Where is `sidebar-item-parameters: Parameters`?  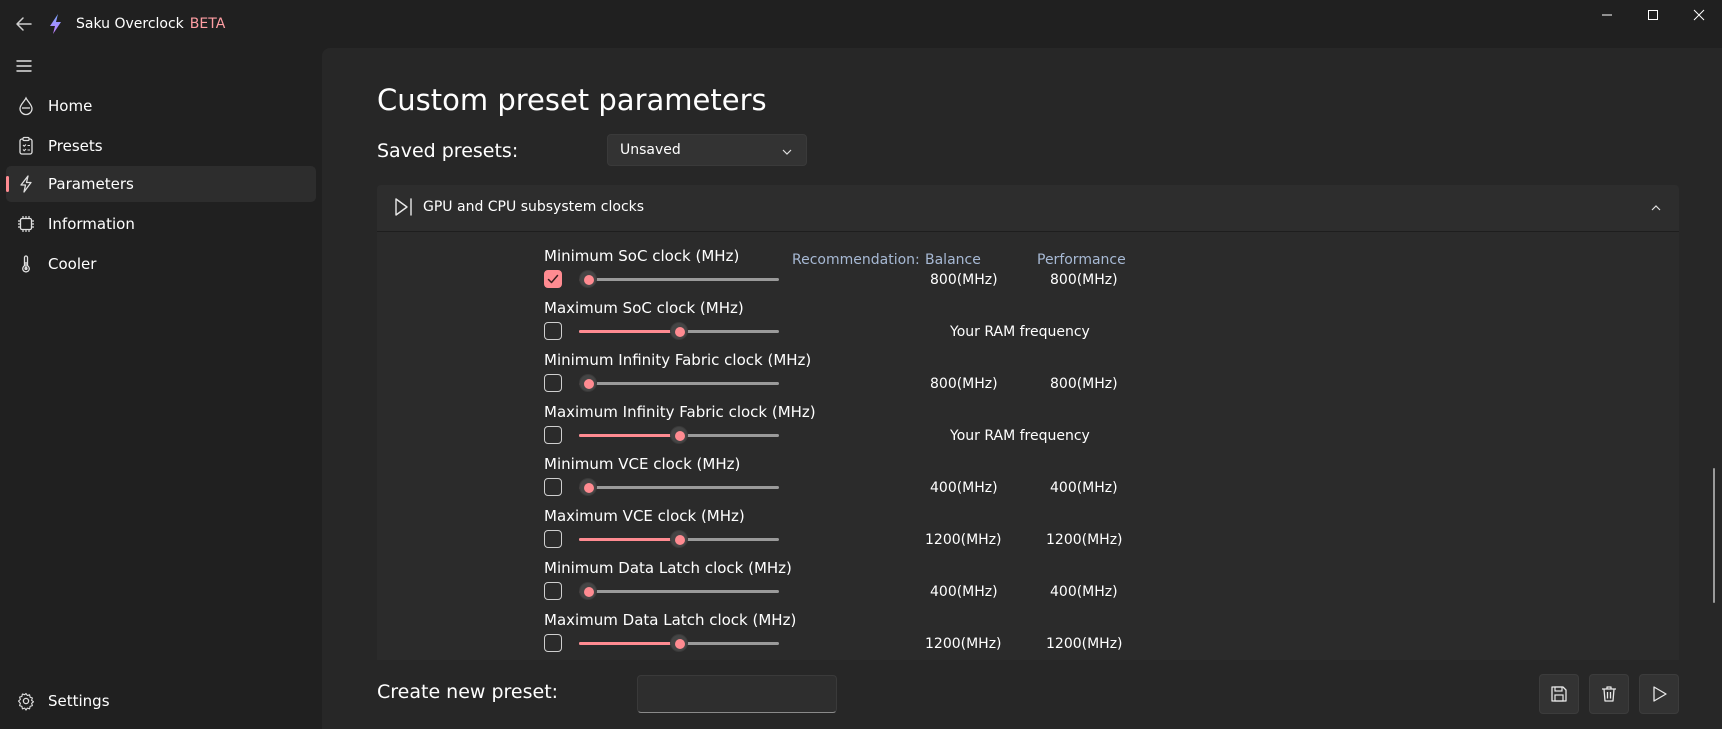 sidebar-item-parameters: Parameters is located at coordinates (161, 184).